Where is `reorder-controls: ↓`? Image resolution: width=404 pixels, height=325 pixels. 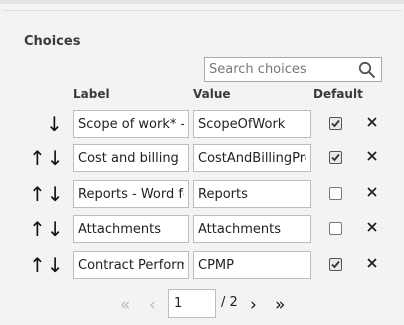
reorder-controls: ↓ is located at coordinates (55, 124).